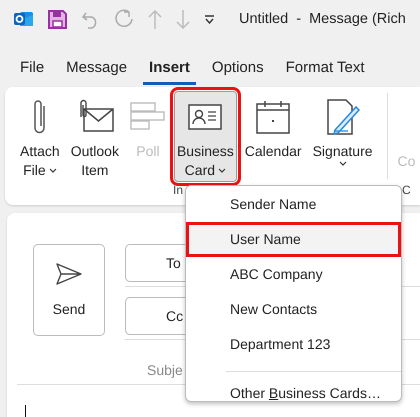  I want to click on ribbon-button: Attach File, so click(40, 136).